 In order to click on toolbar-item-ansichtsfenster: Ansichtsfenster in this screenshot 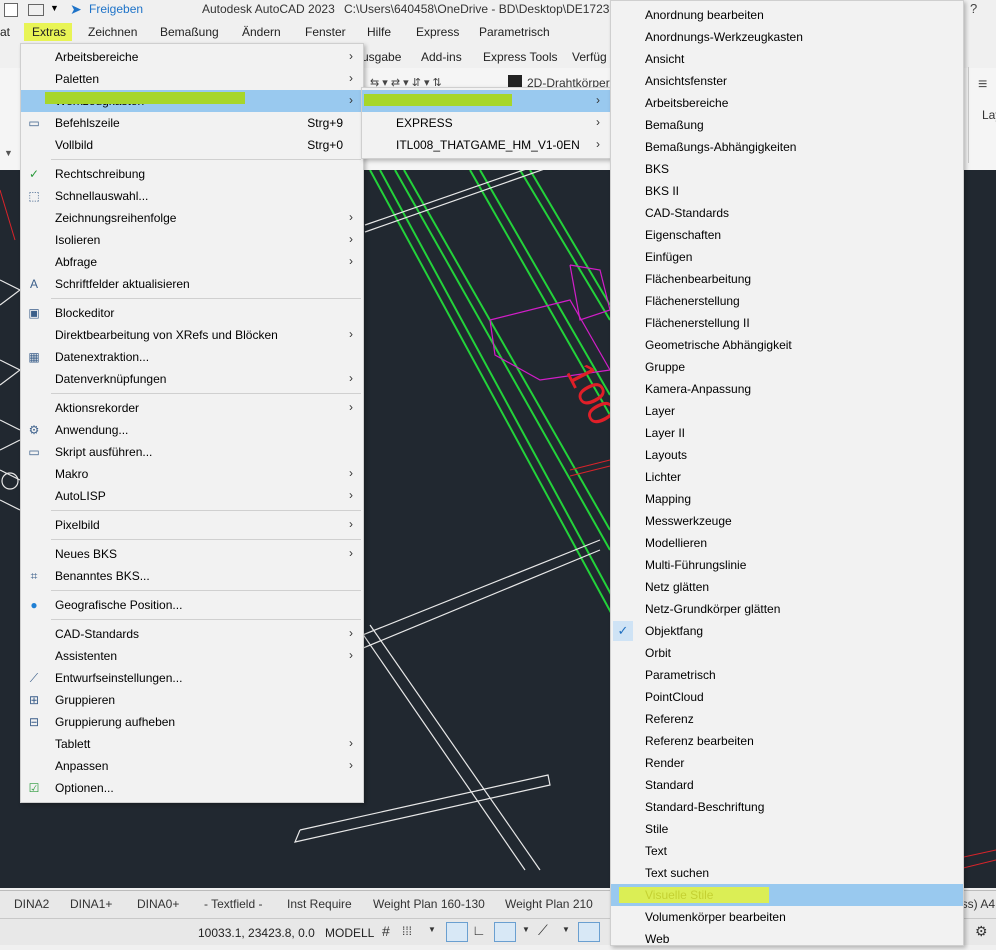, I will do `click(787, 81)`.